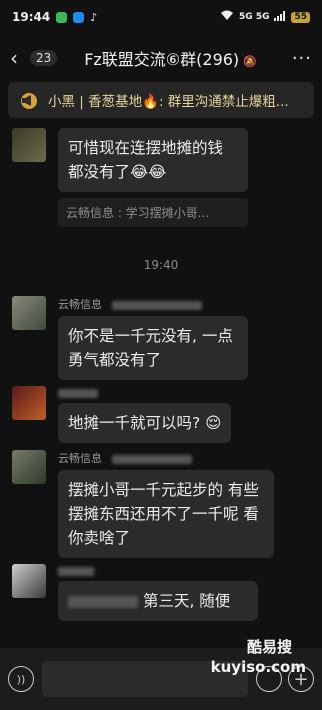 The width and height of the screenshot is (322, 710). I want to click on watermark-logo: 酷易搜, so click(269, 647).